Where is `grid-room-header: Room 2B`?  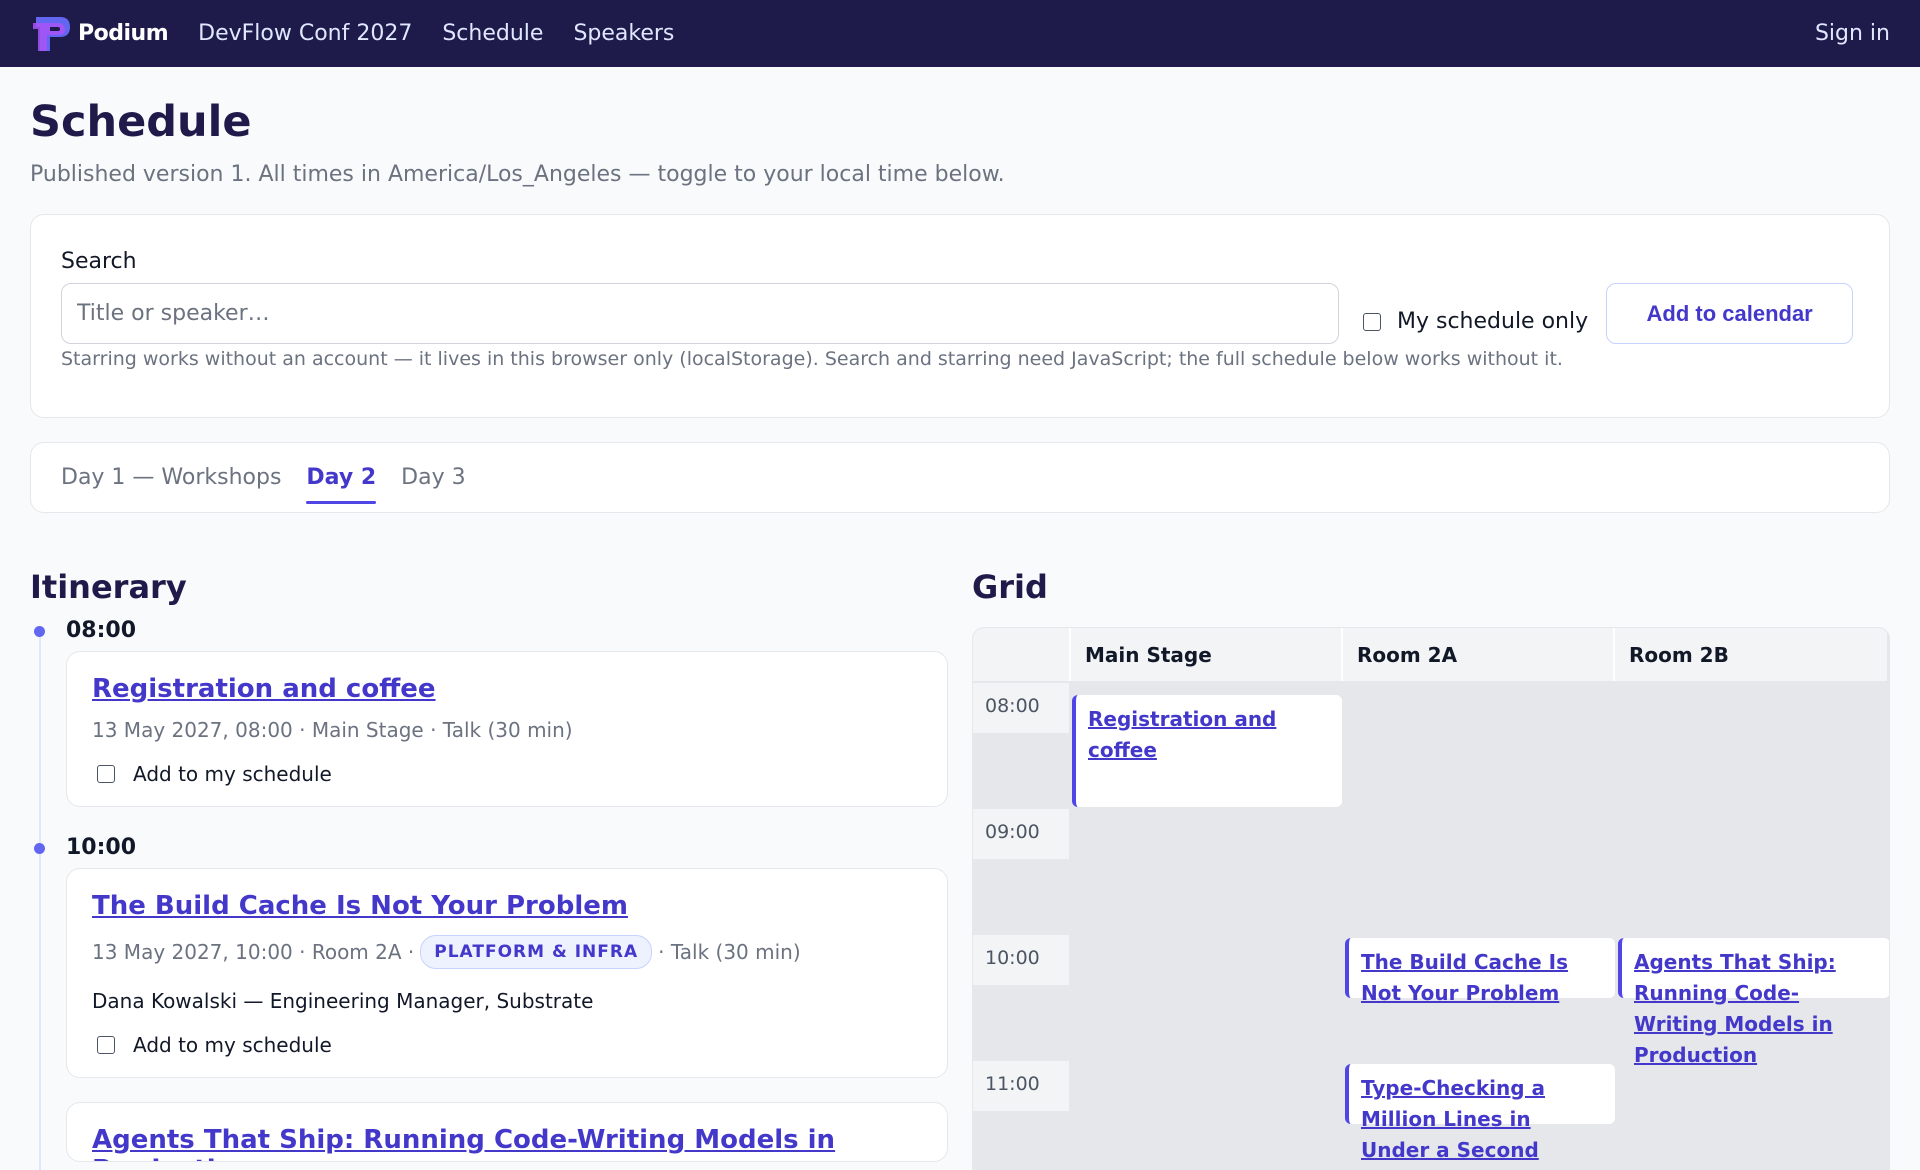
grid-room-header: Room 2B is located at coordinates (1751, 654).